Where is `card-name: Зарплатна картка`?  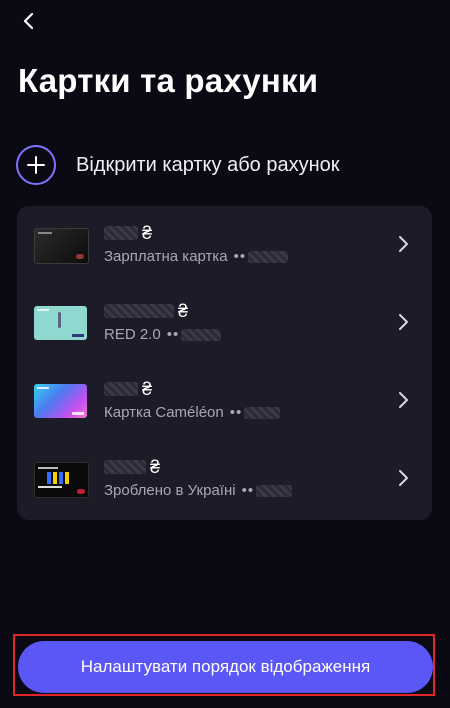
card-name: Зарплатна картка is located at coordinates (166, 256).